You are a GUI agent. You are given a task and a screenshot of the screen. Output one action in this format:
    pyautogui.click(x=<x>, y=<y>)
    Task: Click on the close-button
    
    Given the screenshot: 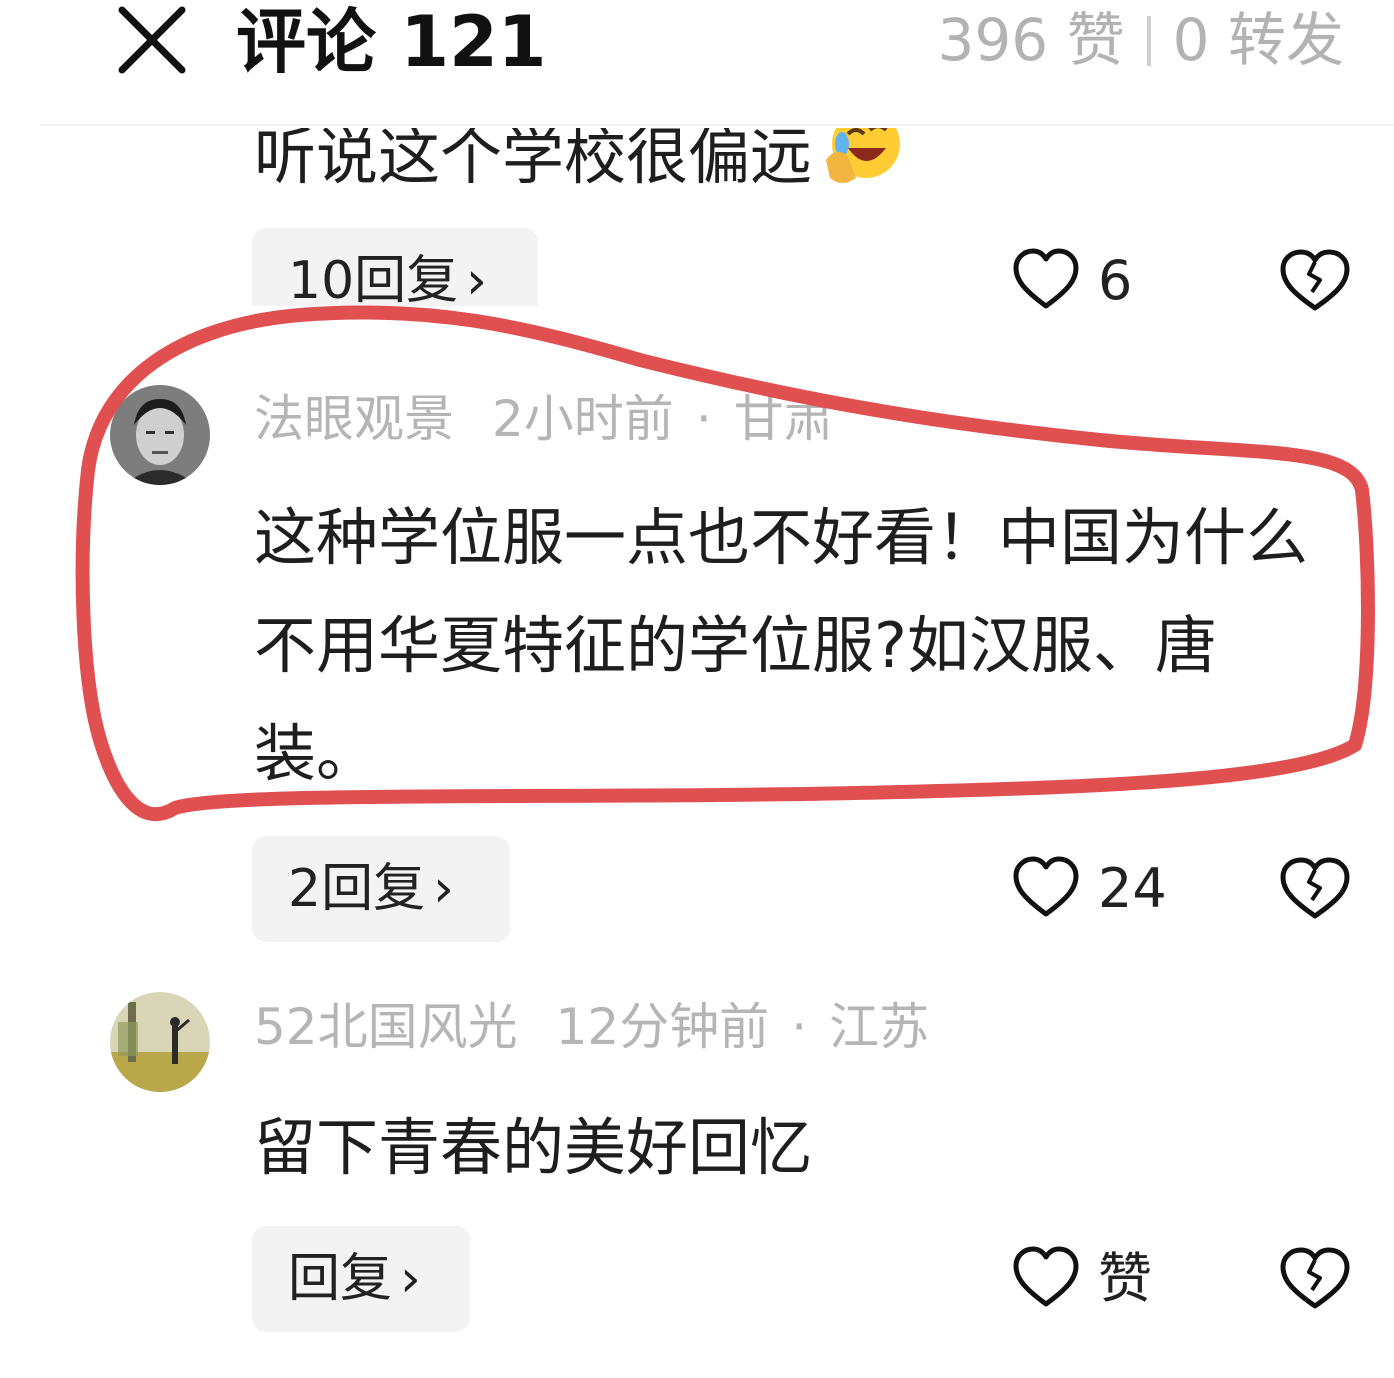 What is the action you would take?
    pyautogui.click(x=152, y=40)
    